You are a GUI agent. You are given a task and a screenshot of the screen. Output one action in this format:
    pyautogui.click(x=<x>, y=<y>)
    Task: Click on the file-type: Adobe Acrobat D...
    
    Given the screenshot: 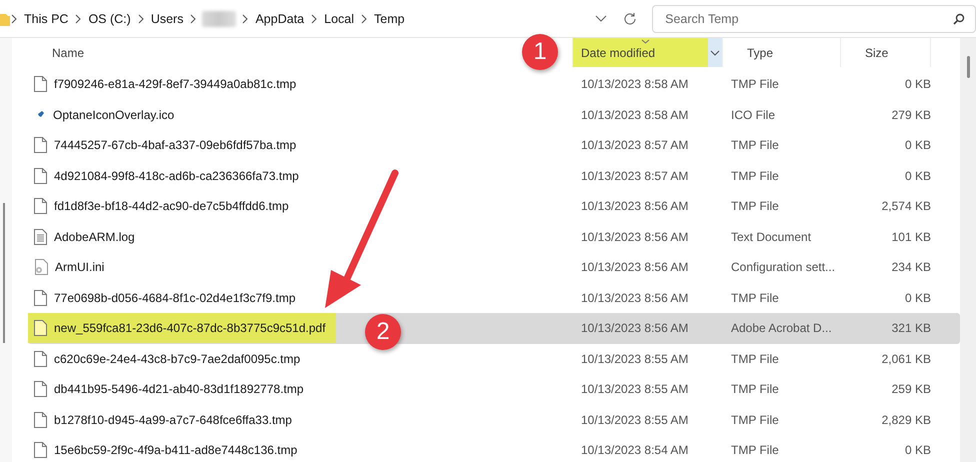 What is the action you would take?
    pyautogui.click(x=781, y=328)
    